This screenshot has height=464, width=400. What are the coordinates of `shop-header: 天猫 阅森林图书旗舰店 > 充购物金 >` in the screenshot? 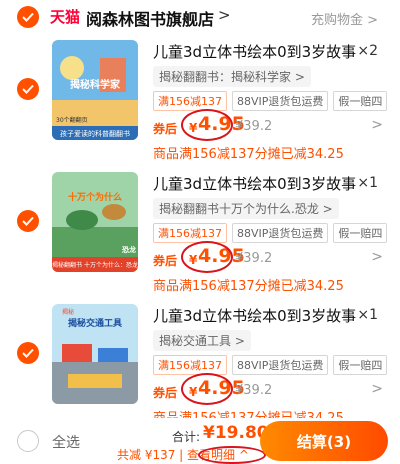 It's located at (200, 17).